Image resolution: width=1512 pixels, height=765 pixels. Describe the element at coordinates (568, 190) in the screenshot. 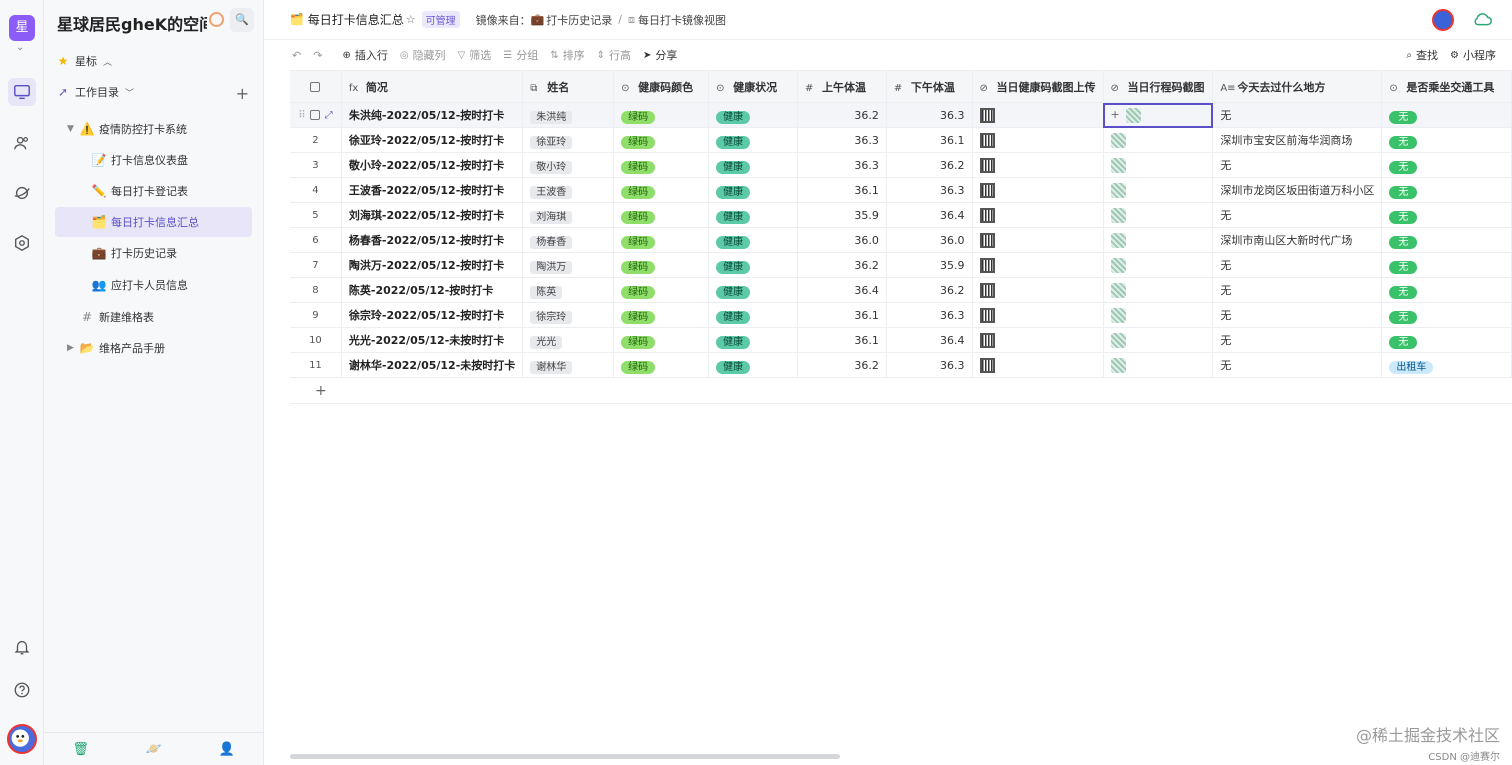

I see `cell-name: 王波香` at that location.